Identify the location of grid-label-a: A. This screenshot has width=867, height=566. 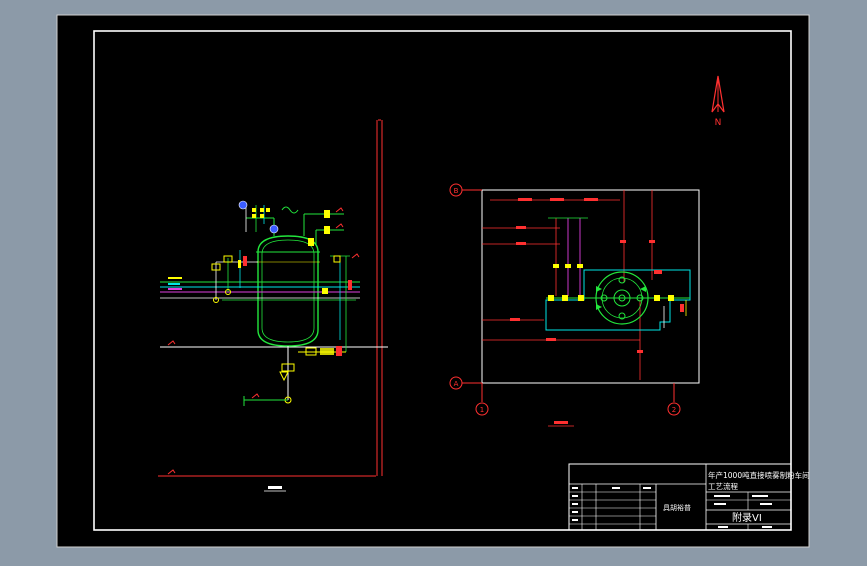
(456, 384).